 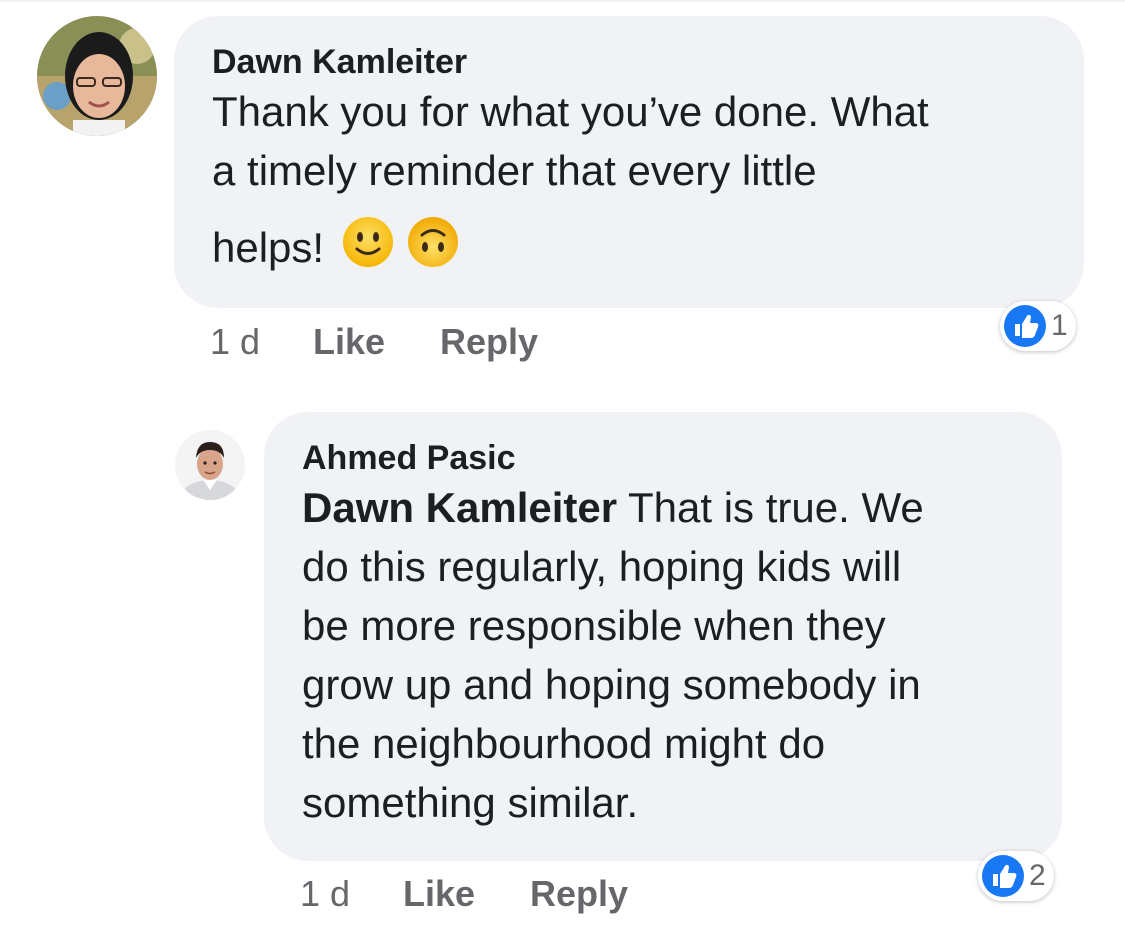 I want to click on comment-line: Thank you for what you’ve done. What, so click(x=570, y=111).